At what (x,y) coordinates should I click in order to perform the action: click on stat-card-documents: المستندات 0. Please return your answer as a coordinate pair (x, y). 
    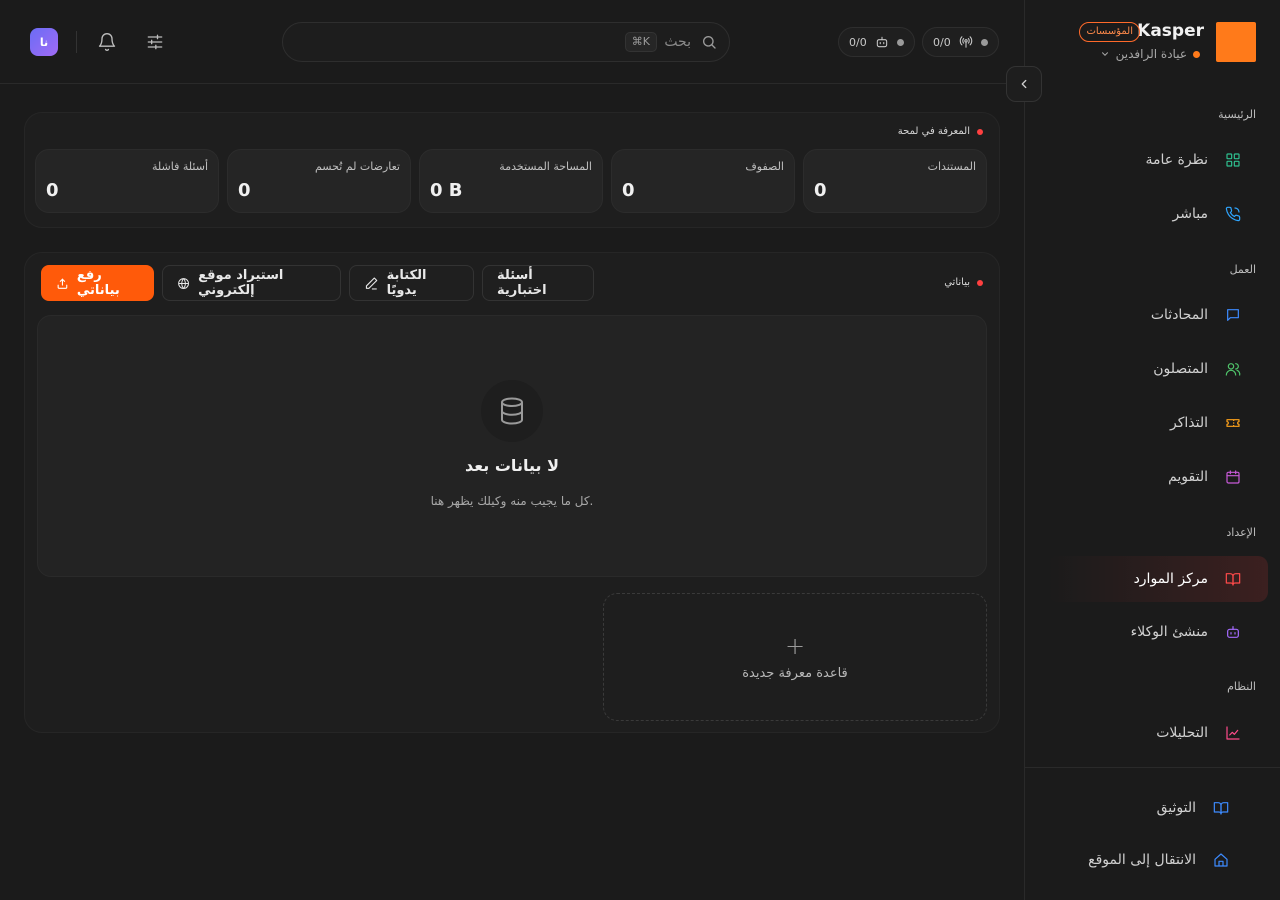
    Looking at the image, I should click on (895, 181).